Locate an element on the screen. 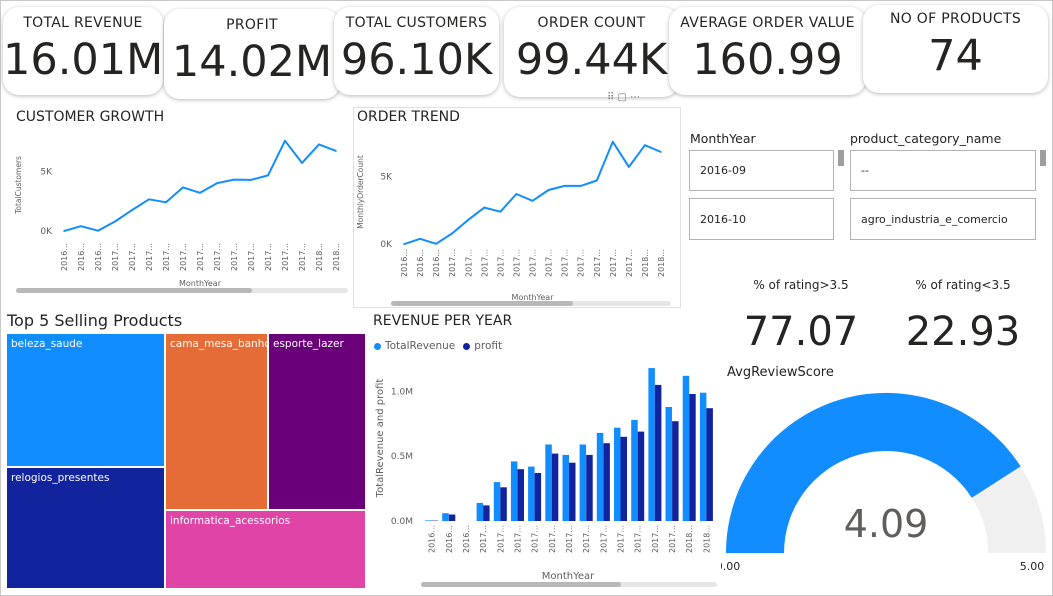  order-trend-title: ORDER TREND is located at coordinates (408, 117).